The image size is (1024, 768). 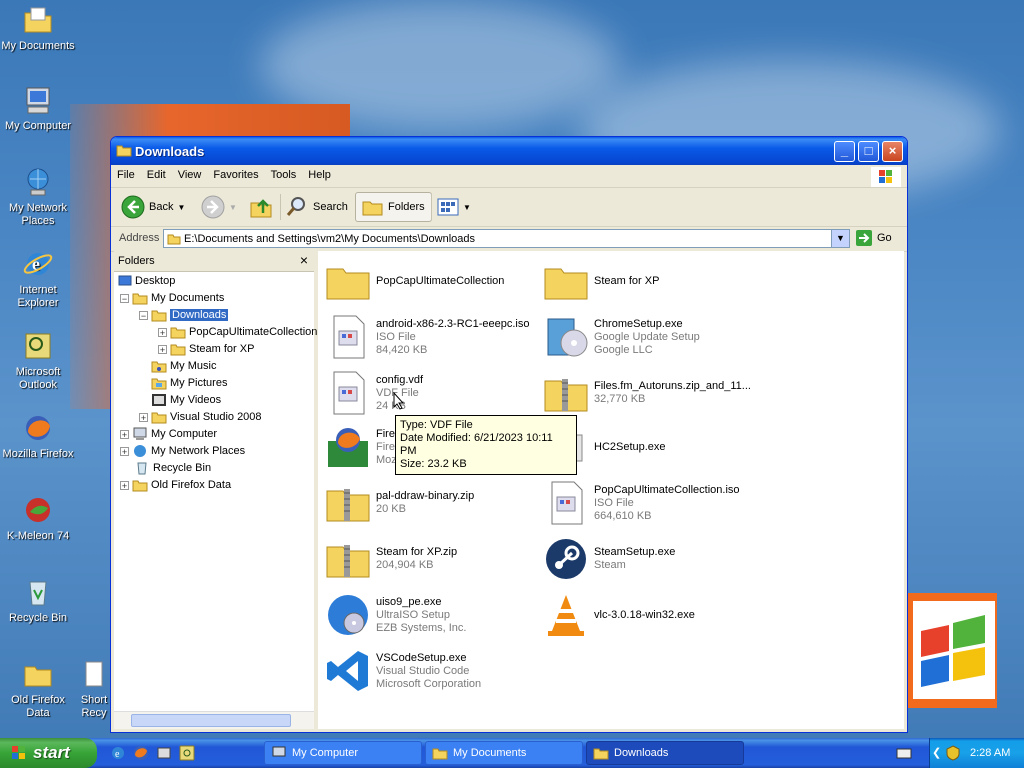 What do you see at coordinates (38, 361) in the screenshot?
I see `desktop-icon-outlook: Microsoft Outlook` at bounding box center [38, 361].